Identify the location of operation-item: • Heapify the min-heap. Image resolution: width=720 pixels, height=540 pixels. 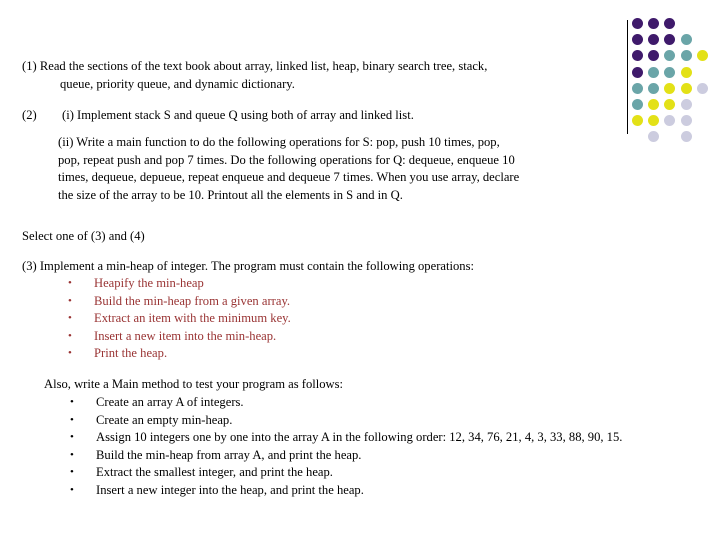
(175, 284).